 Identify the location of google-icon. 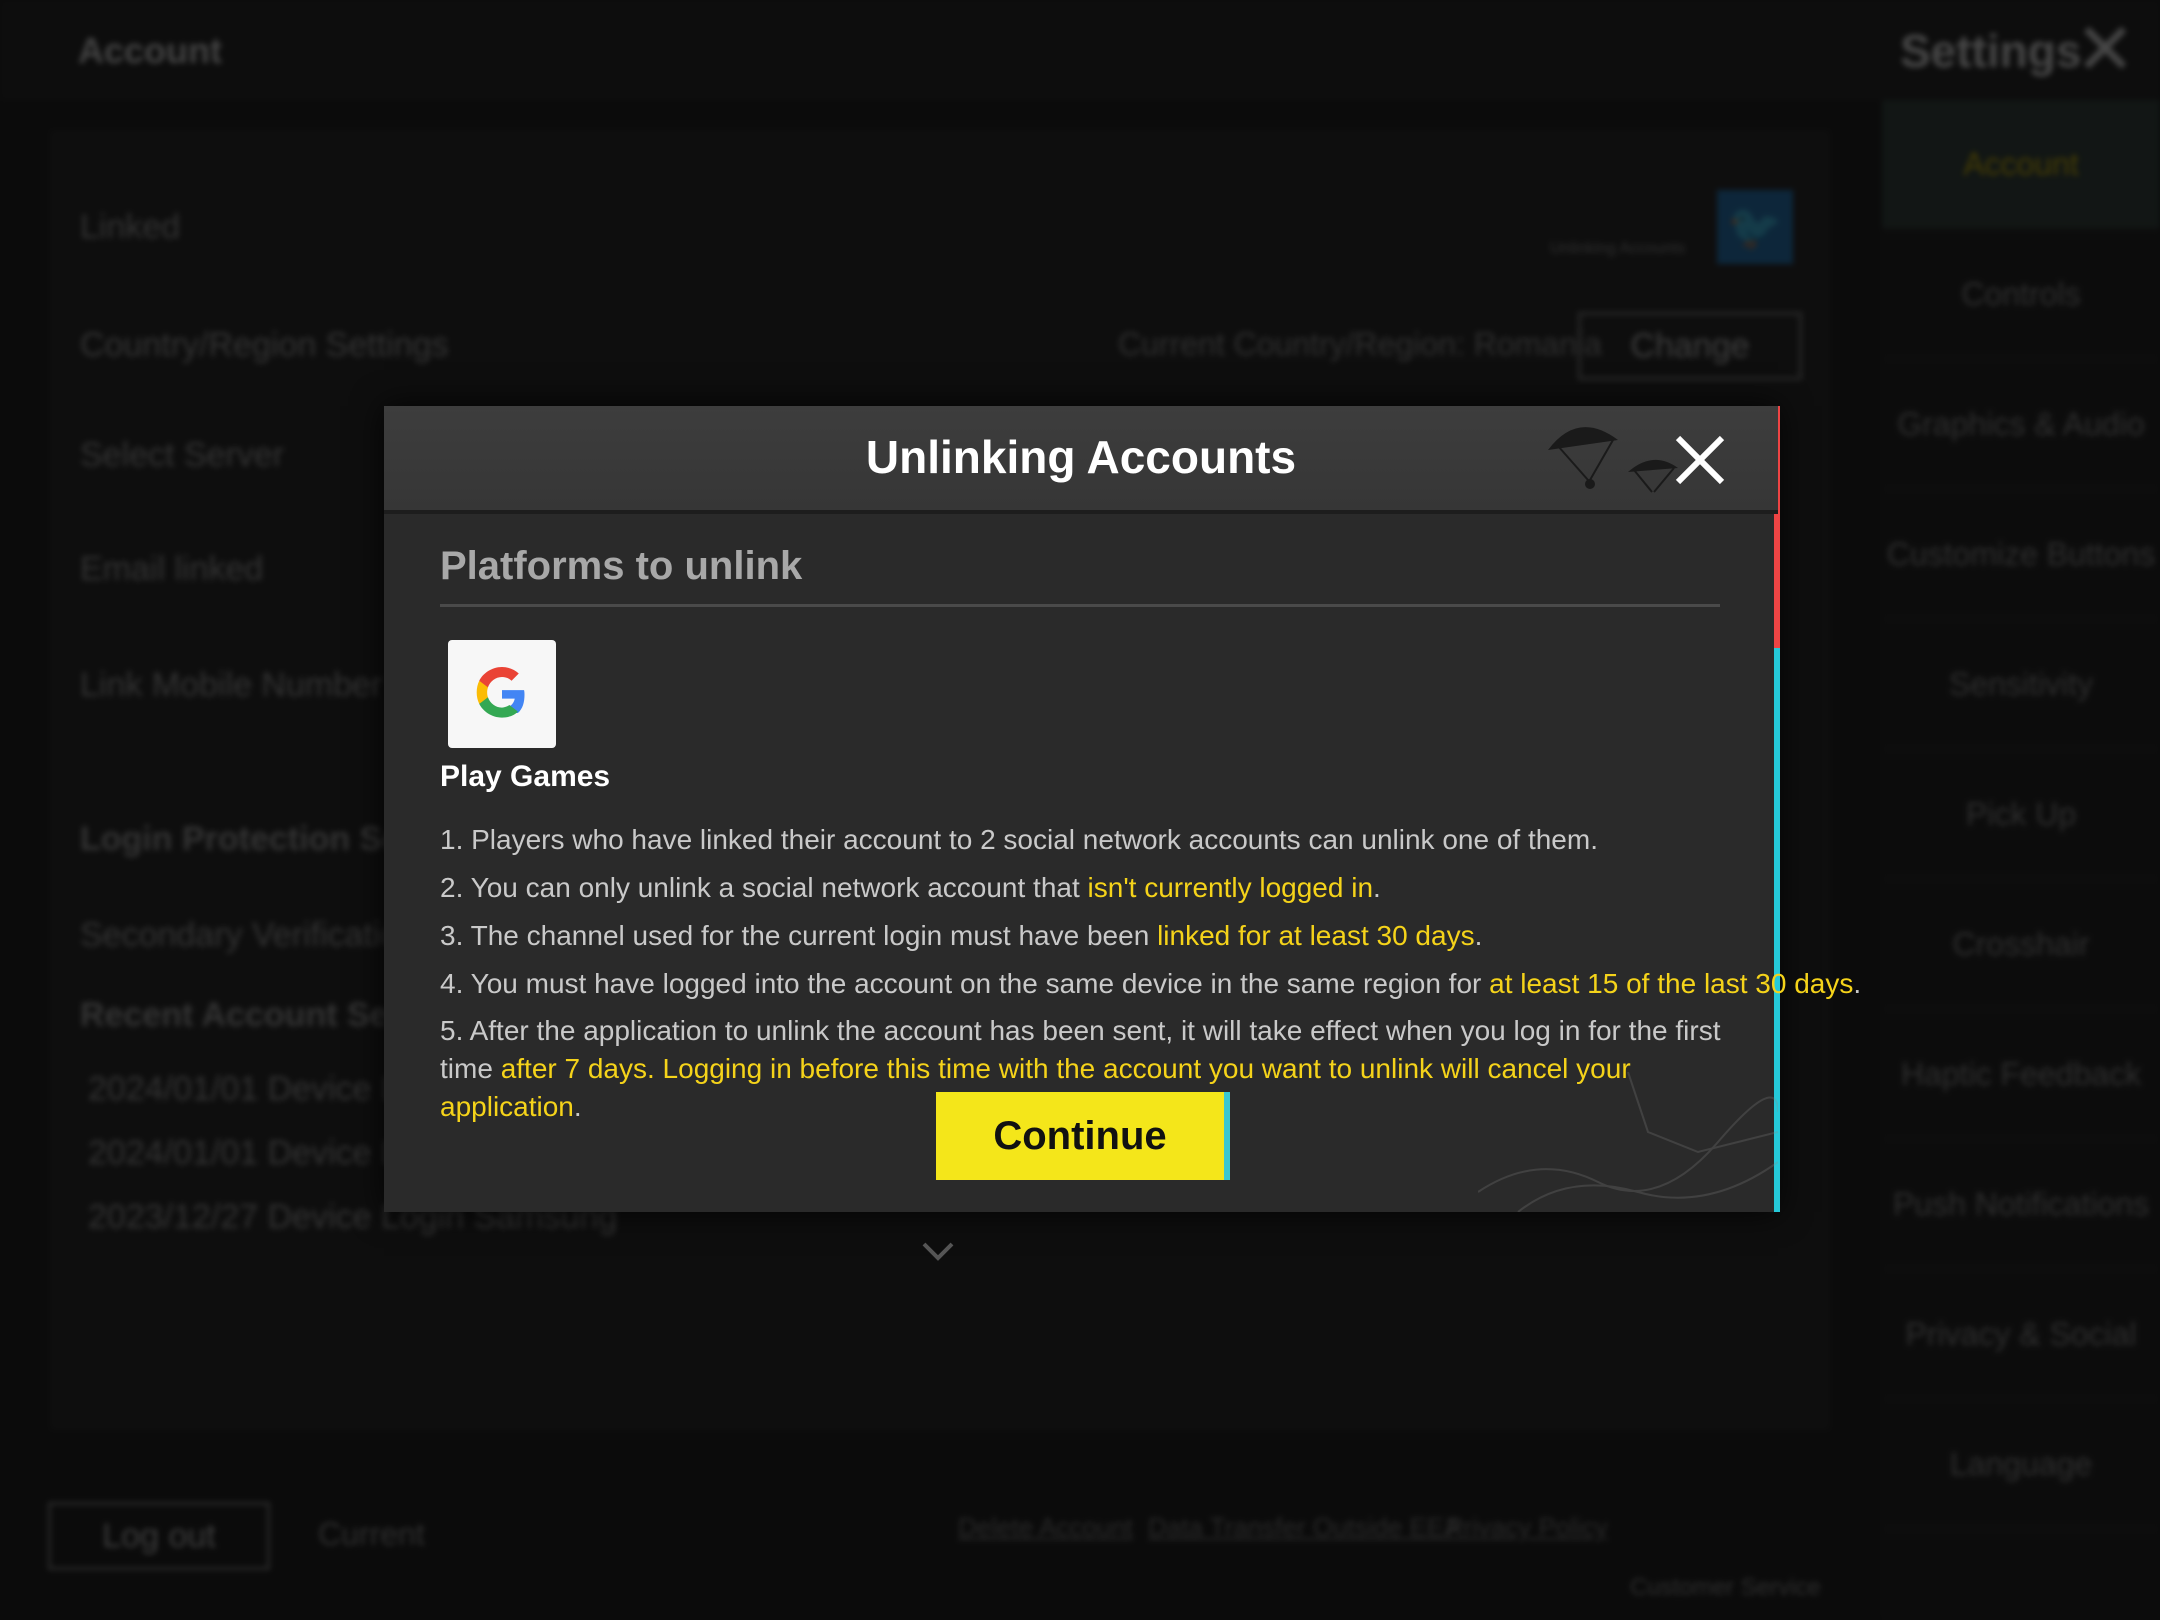
(500, 692).